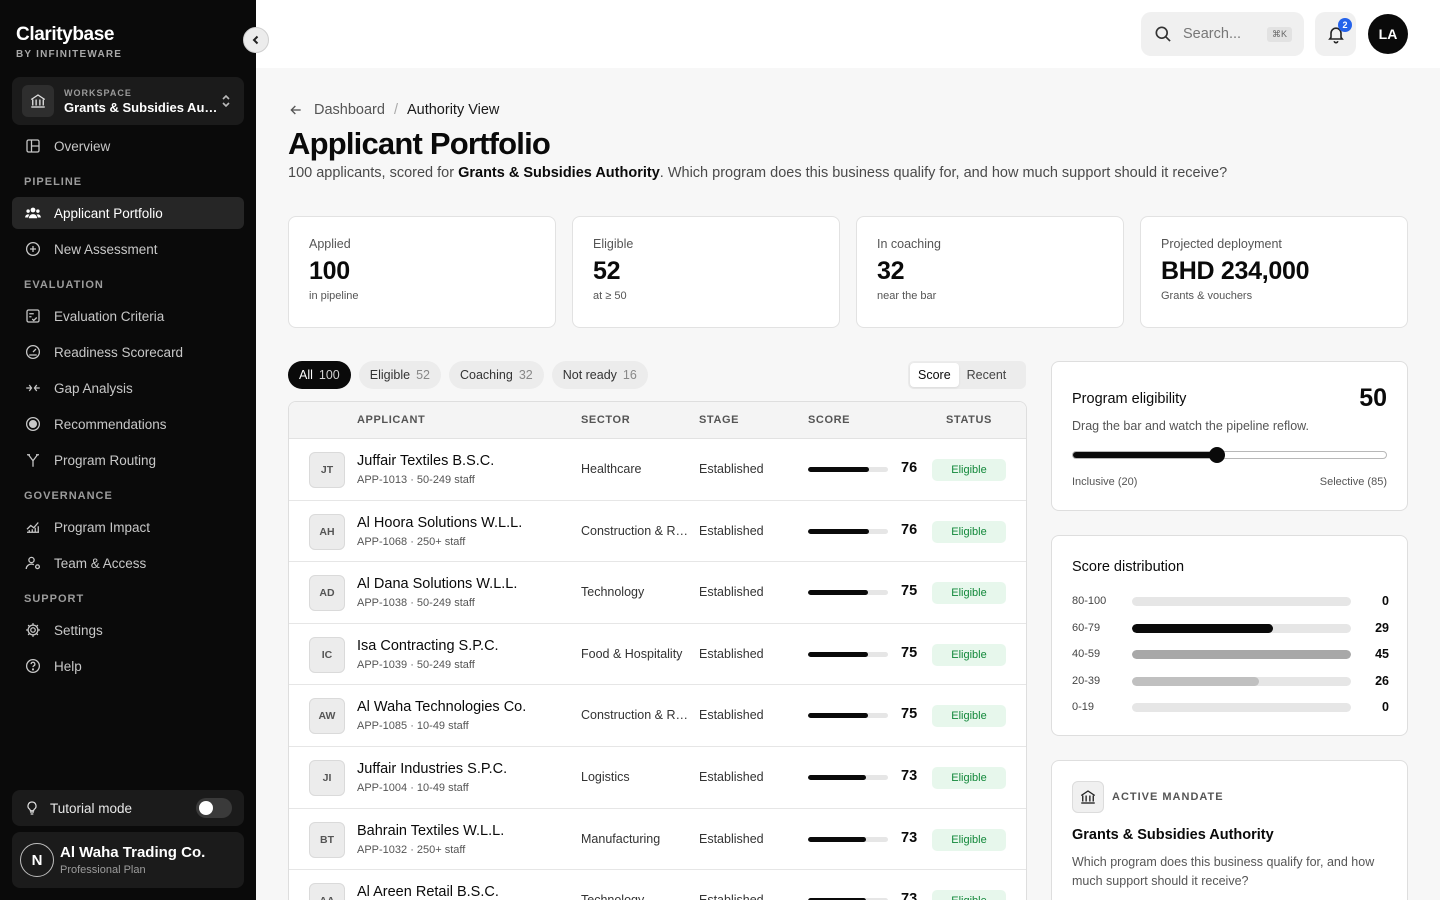 The width and height of the screenshot is (1440, 900). What do you see at coordinates (605, 776) in the screenshot?
I see `applicant-sector: Logistics` at bounding box center [605, 776].